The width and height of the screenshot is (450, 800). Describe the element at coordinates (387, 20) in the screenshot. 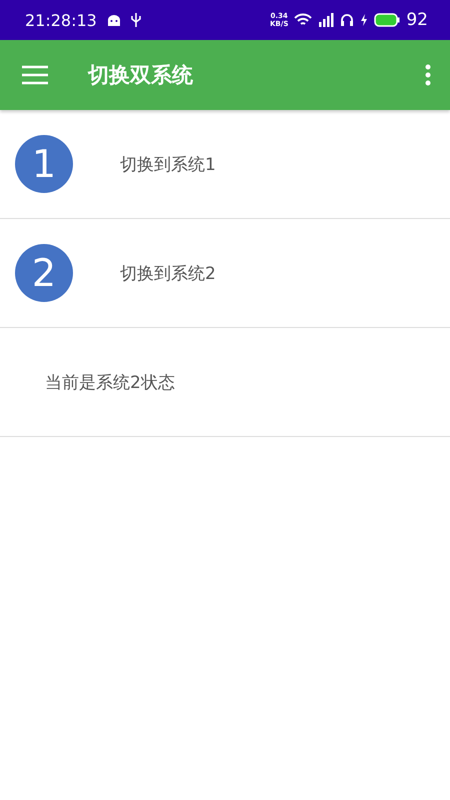

I see `battery-icon` at that location.